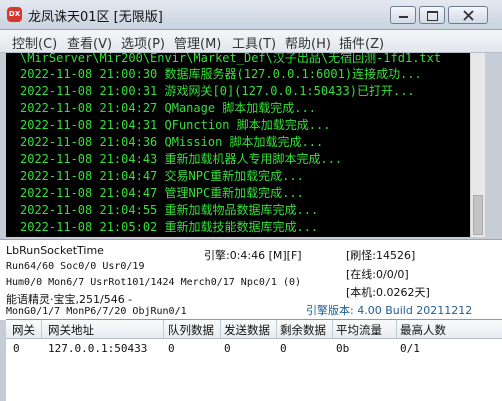  I want to click on cell-avg-traffic: 0b, so click(343, 348).